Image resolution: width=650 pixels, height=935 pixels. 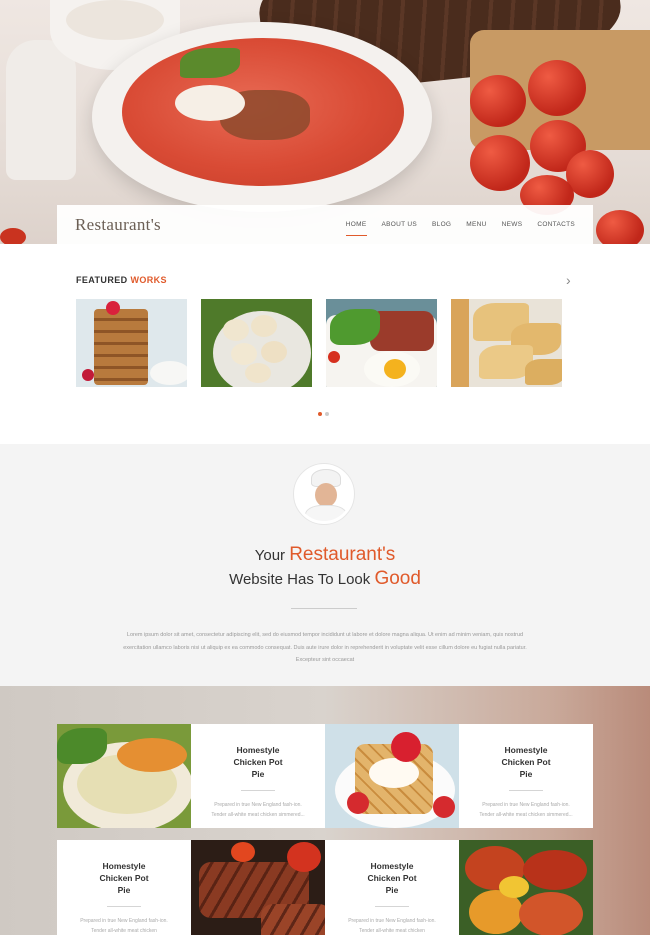 I want to click on crepe-image, so click(x=543, y=372).